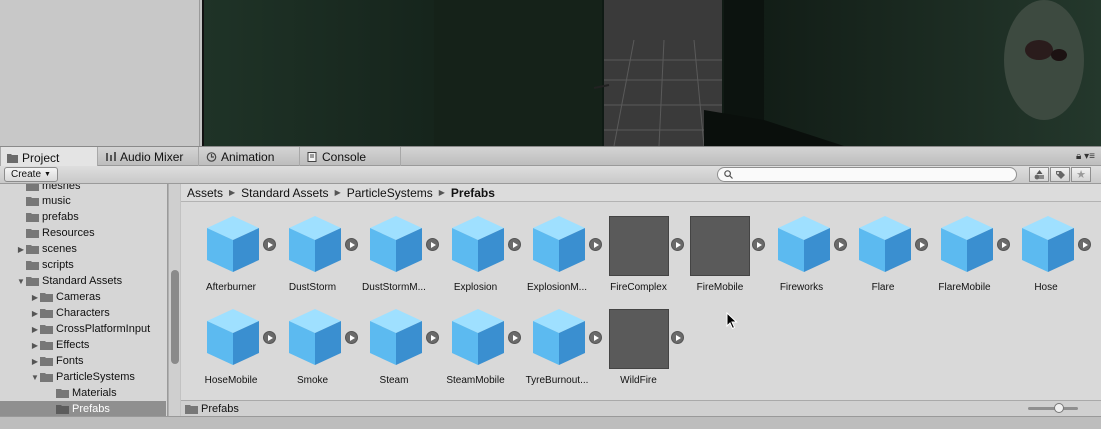 The width and height of the screenshot is (1101, 429). What do you see at coordinates (396, 344) in the screenshot?
I see `asset-item-steam: Steam` at bounding box center [396, 344].